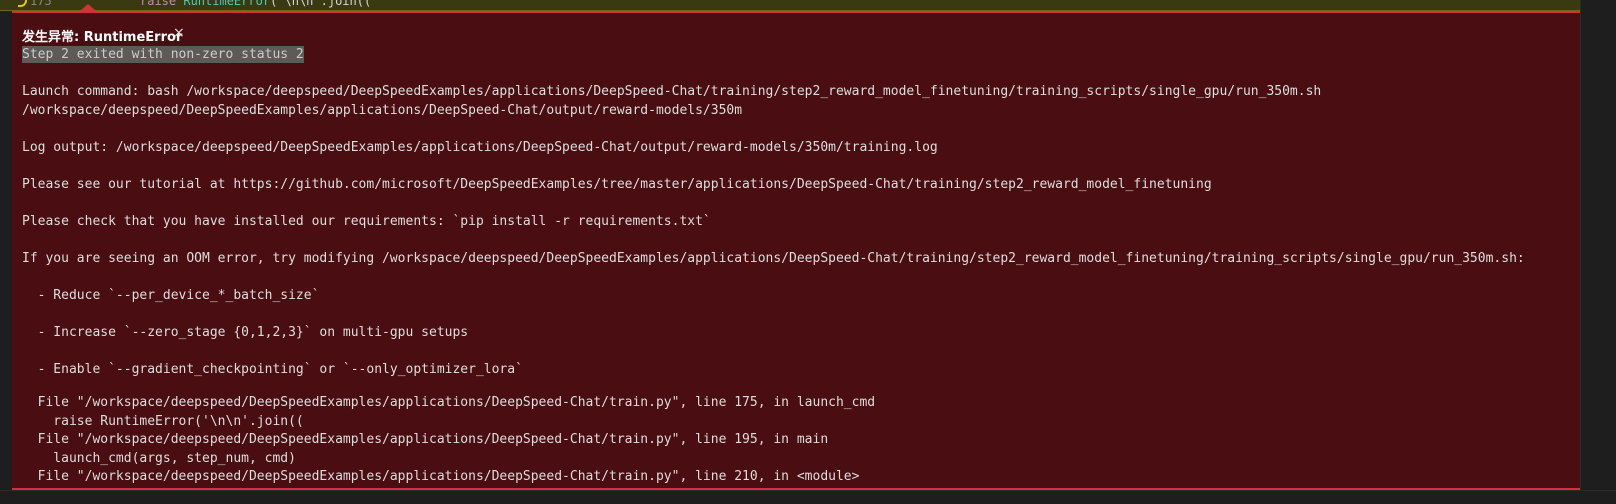  Describe the element at coordinates (321, 4) in the screenshot. I see `code-rest: ('\n\n'.join((` at that location.